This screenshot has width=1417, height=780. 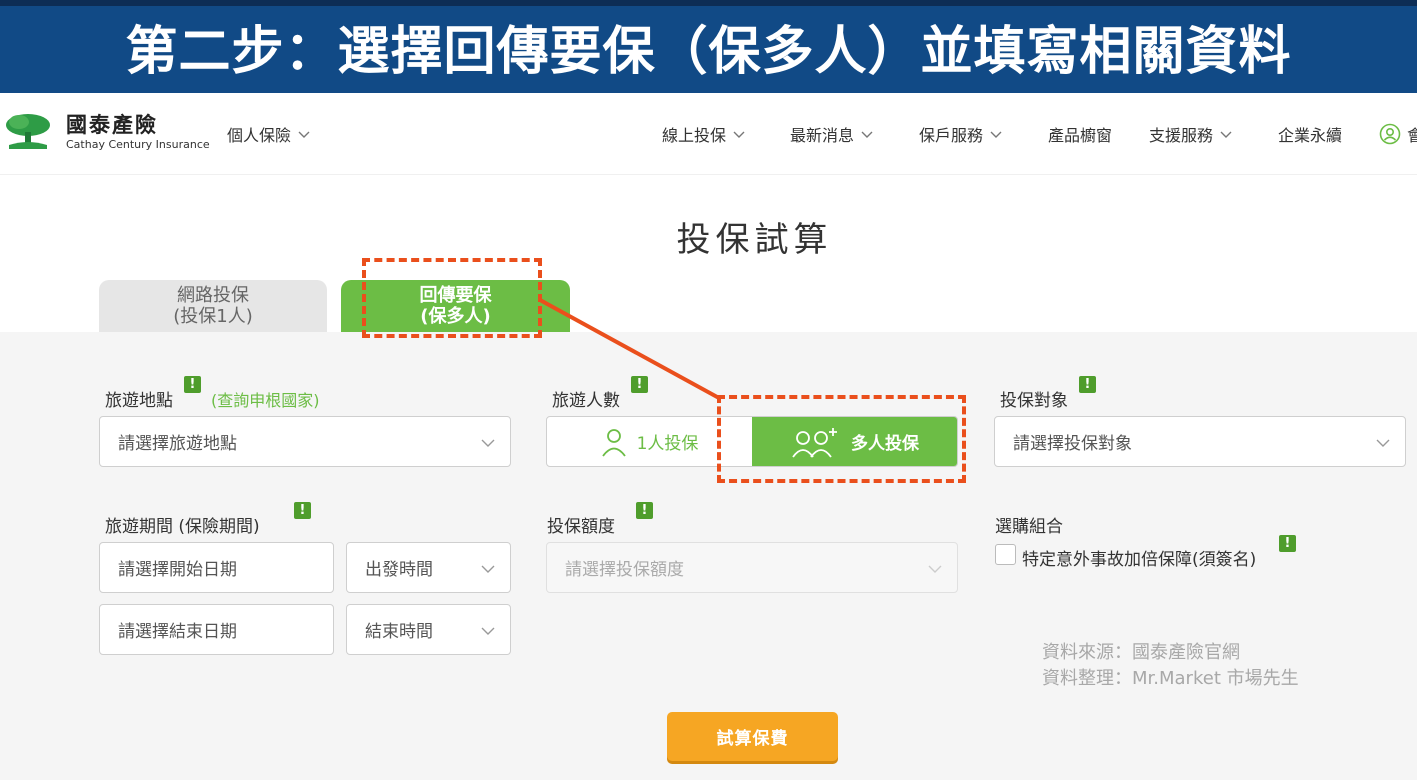 I want to click on person-icon, so click(x=613, y=442).